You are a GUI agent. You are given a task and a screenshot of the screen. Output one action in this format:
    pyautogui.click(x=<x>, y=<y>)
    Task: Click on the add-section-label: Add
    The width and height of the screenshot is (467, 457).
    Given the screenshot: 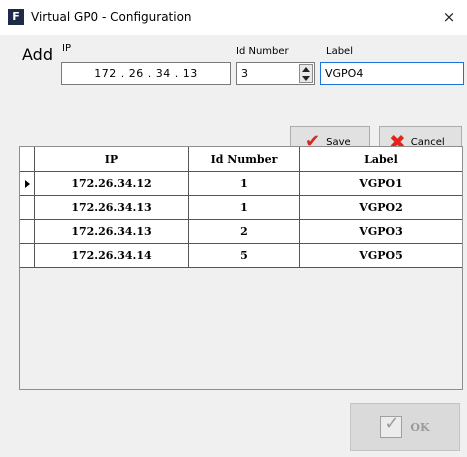 What is the action you would take?
    pyautogui.click(x=37, y=54)
    